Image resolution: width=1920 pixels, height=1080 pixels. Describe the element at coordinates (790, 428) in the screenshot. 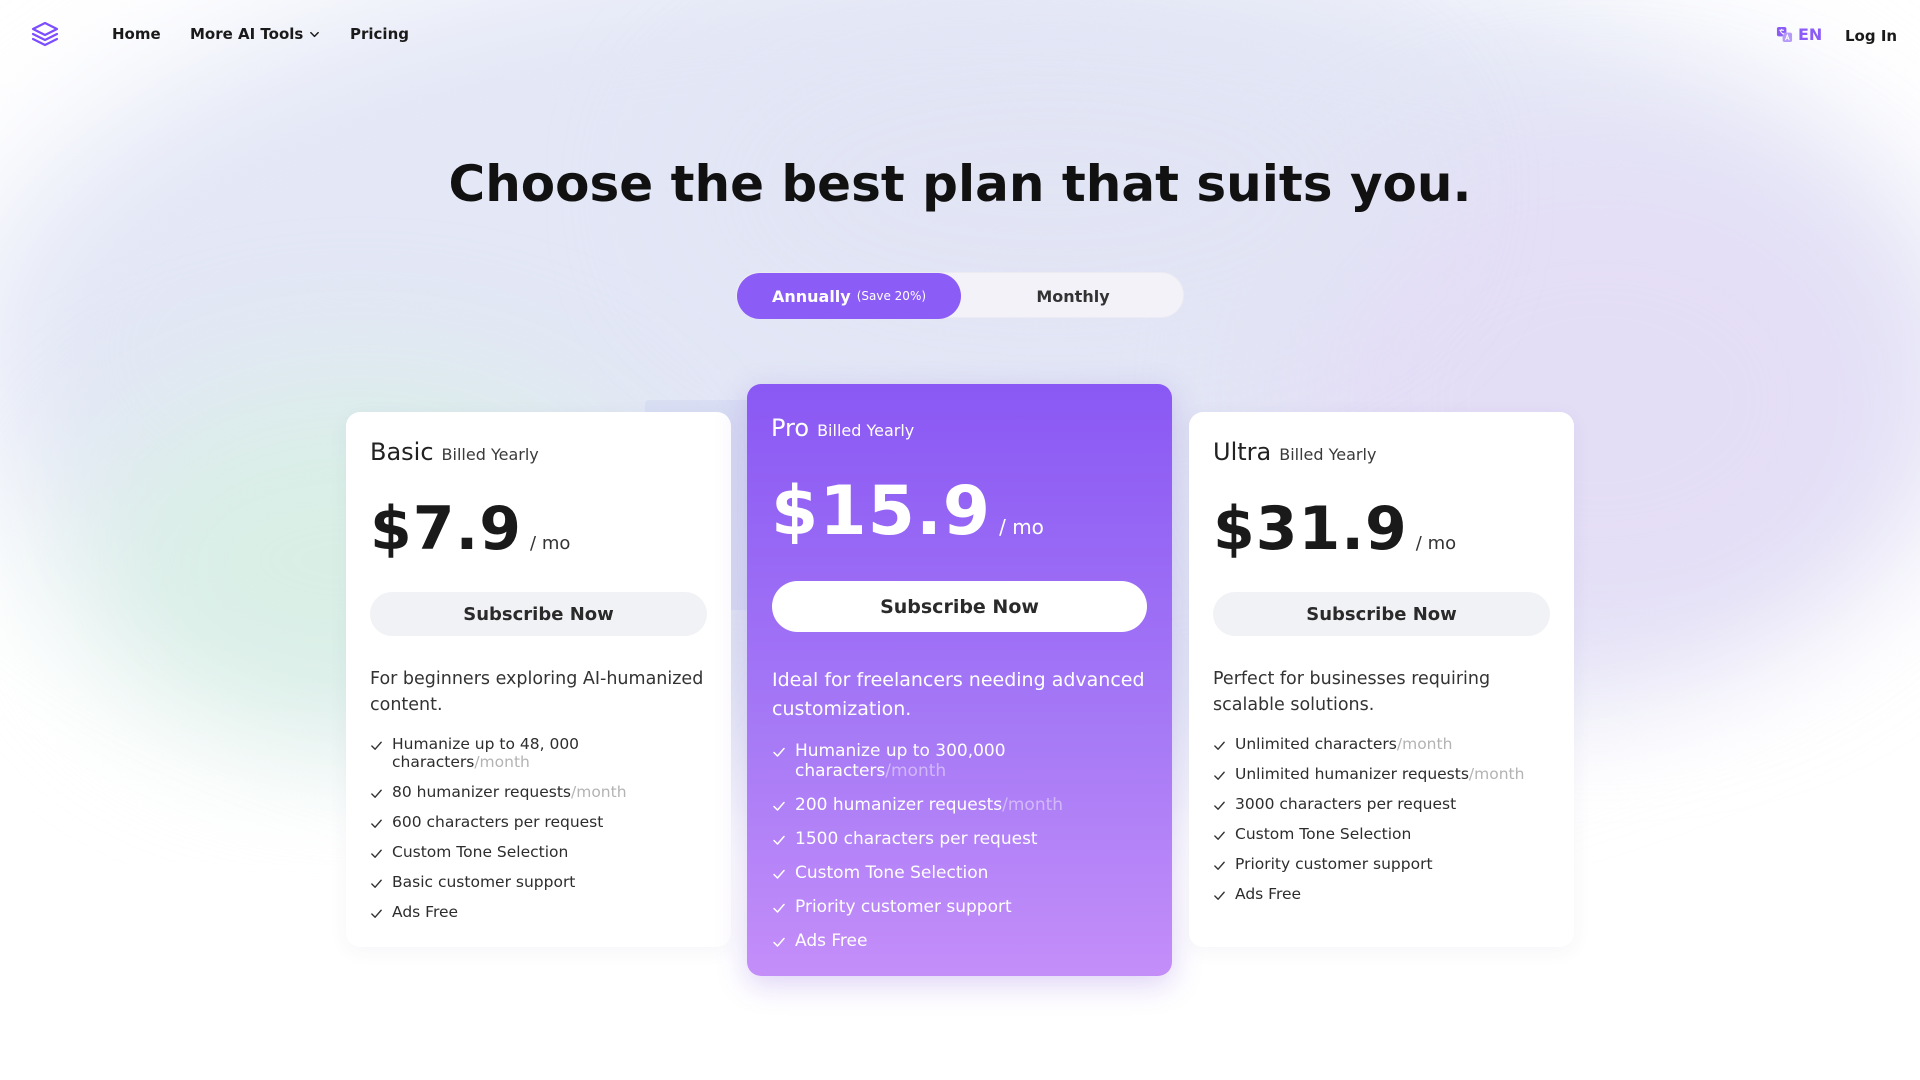

I see `plan-name: Pro` at that location.